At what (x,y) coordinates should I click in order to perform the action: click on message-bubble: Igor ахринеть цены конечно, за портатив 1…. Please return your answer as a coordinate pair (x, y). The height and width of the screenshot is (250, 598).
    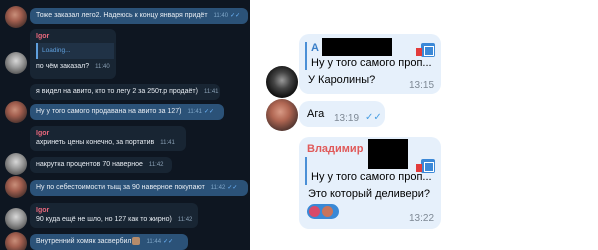
    Looking at the image, I should click on (108, 138).